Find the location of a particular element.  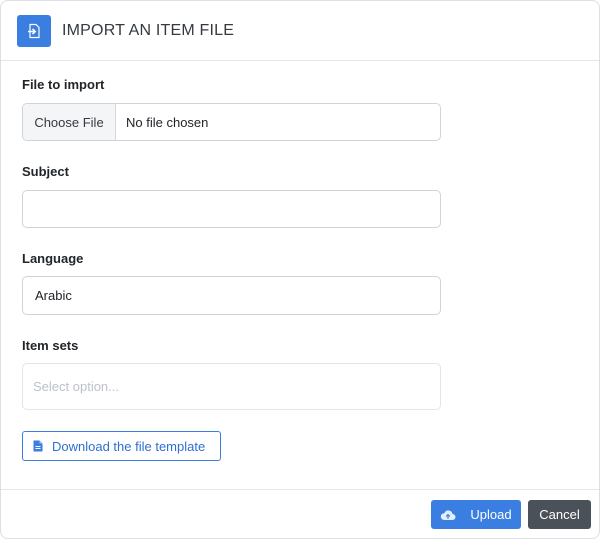

cancel-button: Cancel is located at coordinates (559, 514).